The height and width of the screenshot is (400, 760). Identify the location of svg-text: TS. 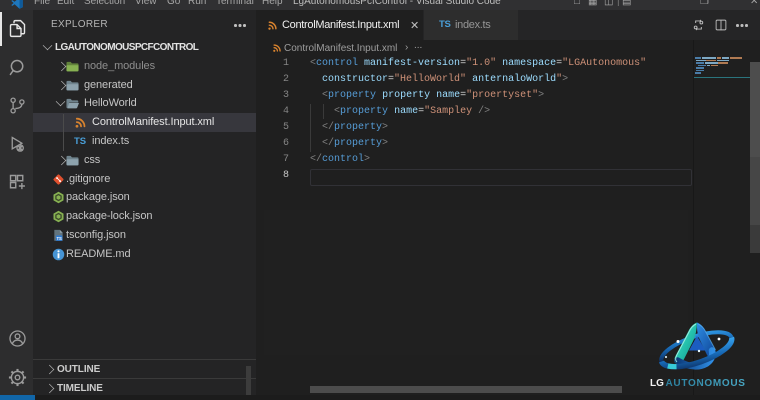
(60, 238).